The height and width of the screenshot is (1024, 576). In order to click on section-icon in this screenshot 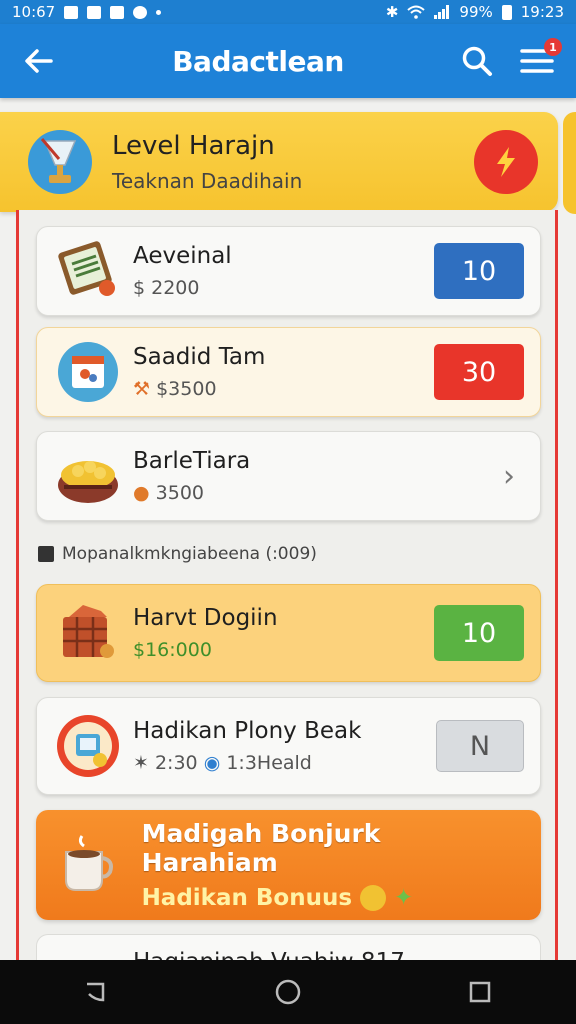, I will do `click(46, 554)`.